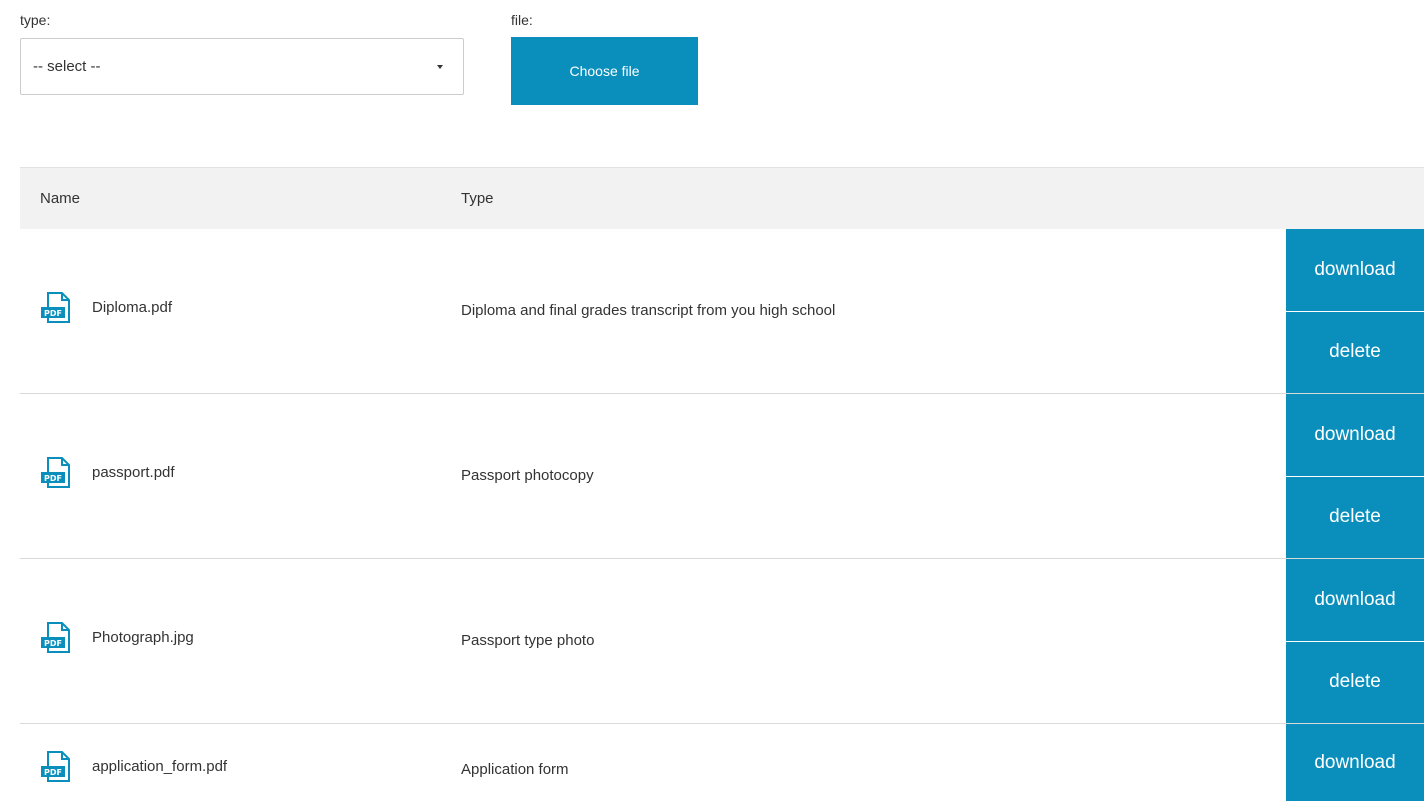  I want to click on file-name: Diploma.pdf, so click(132, 307).